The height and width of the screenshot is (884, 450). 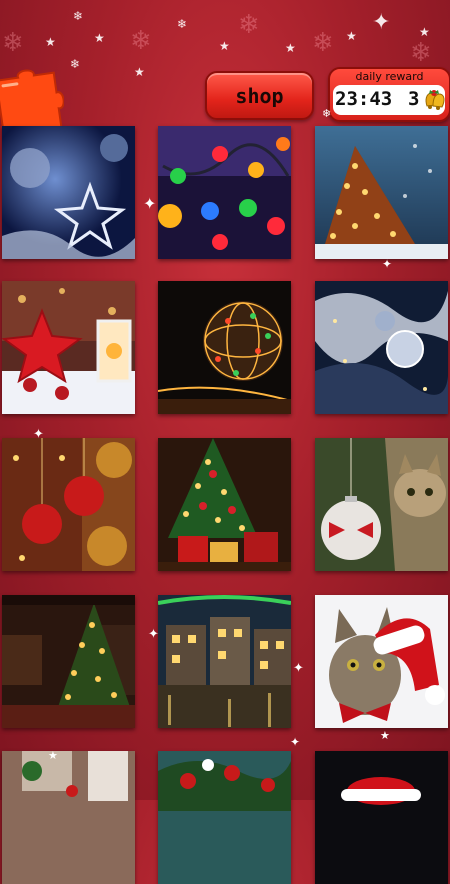 I want to click on blue-star-ornament-thumbnail, so click(x=68, y=192).